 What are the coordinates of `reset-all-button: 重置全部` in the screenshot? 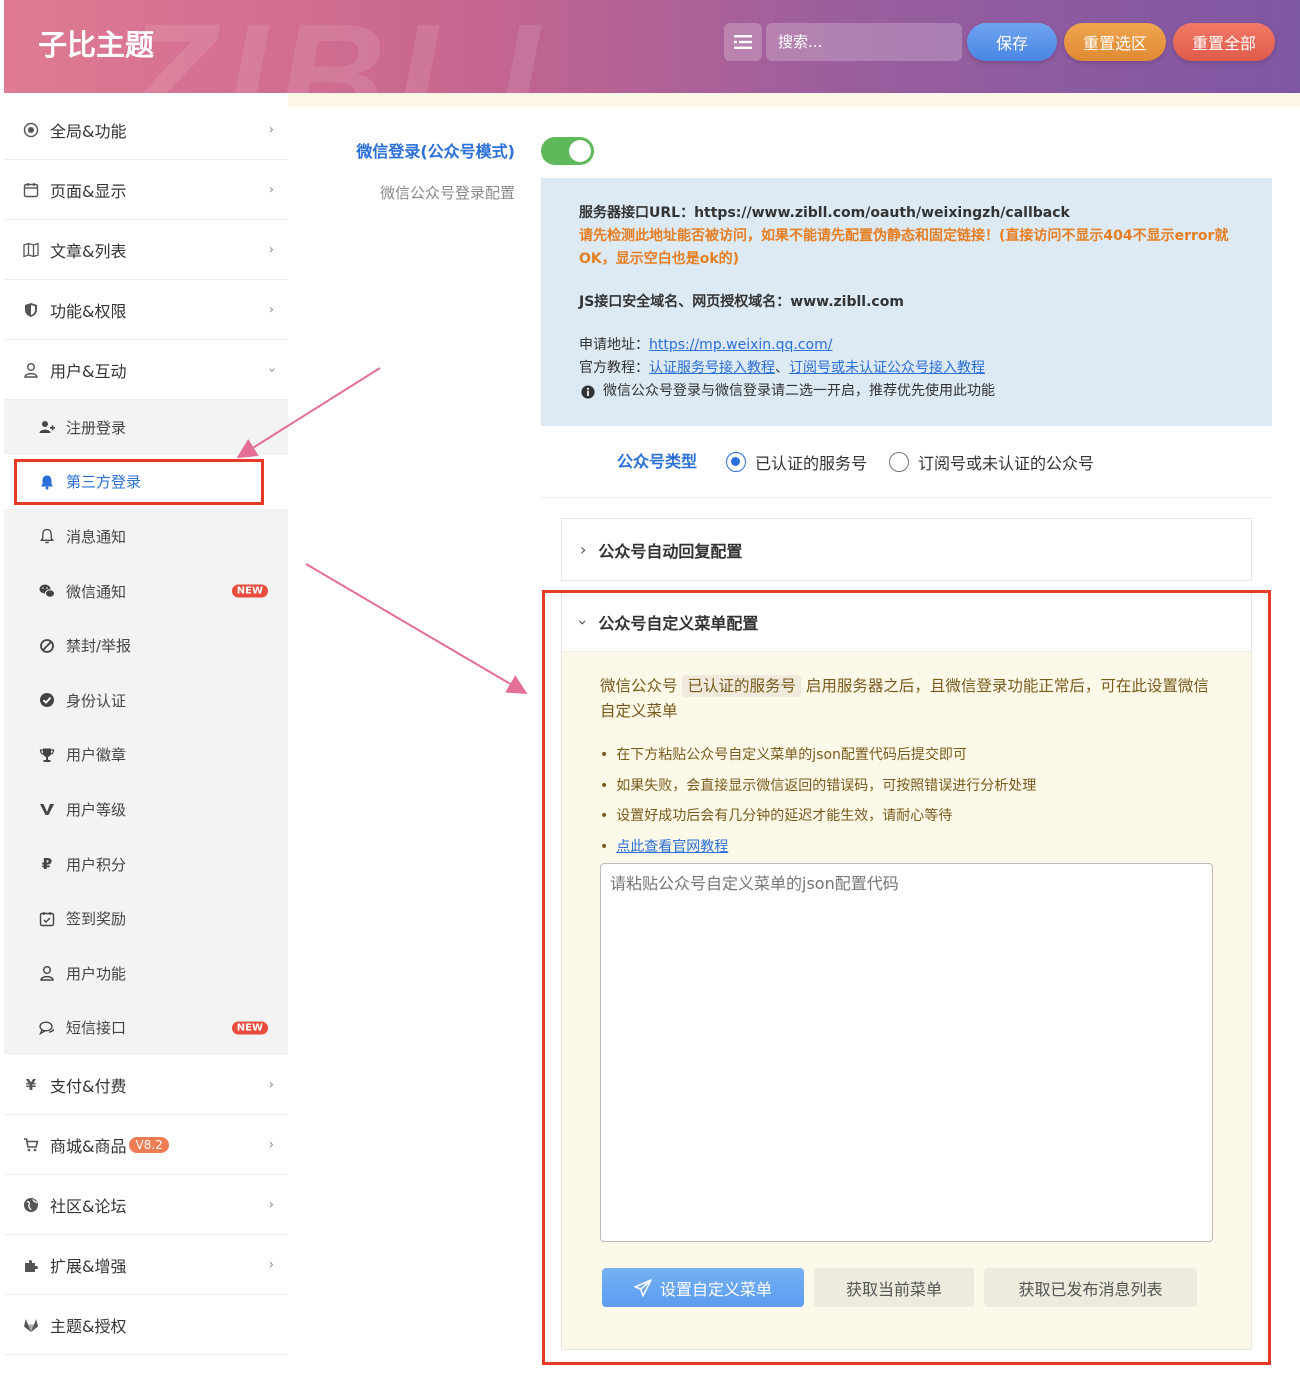 It's located at (1224, 42).